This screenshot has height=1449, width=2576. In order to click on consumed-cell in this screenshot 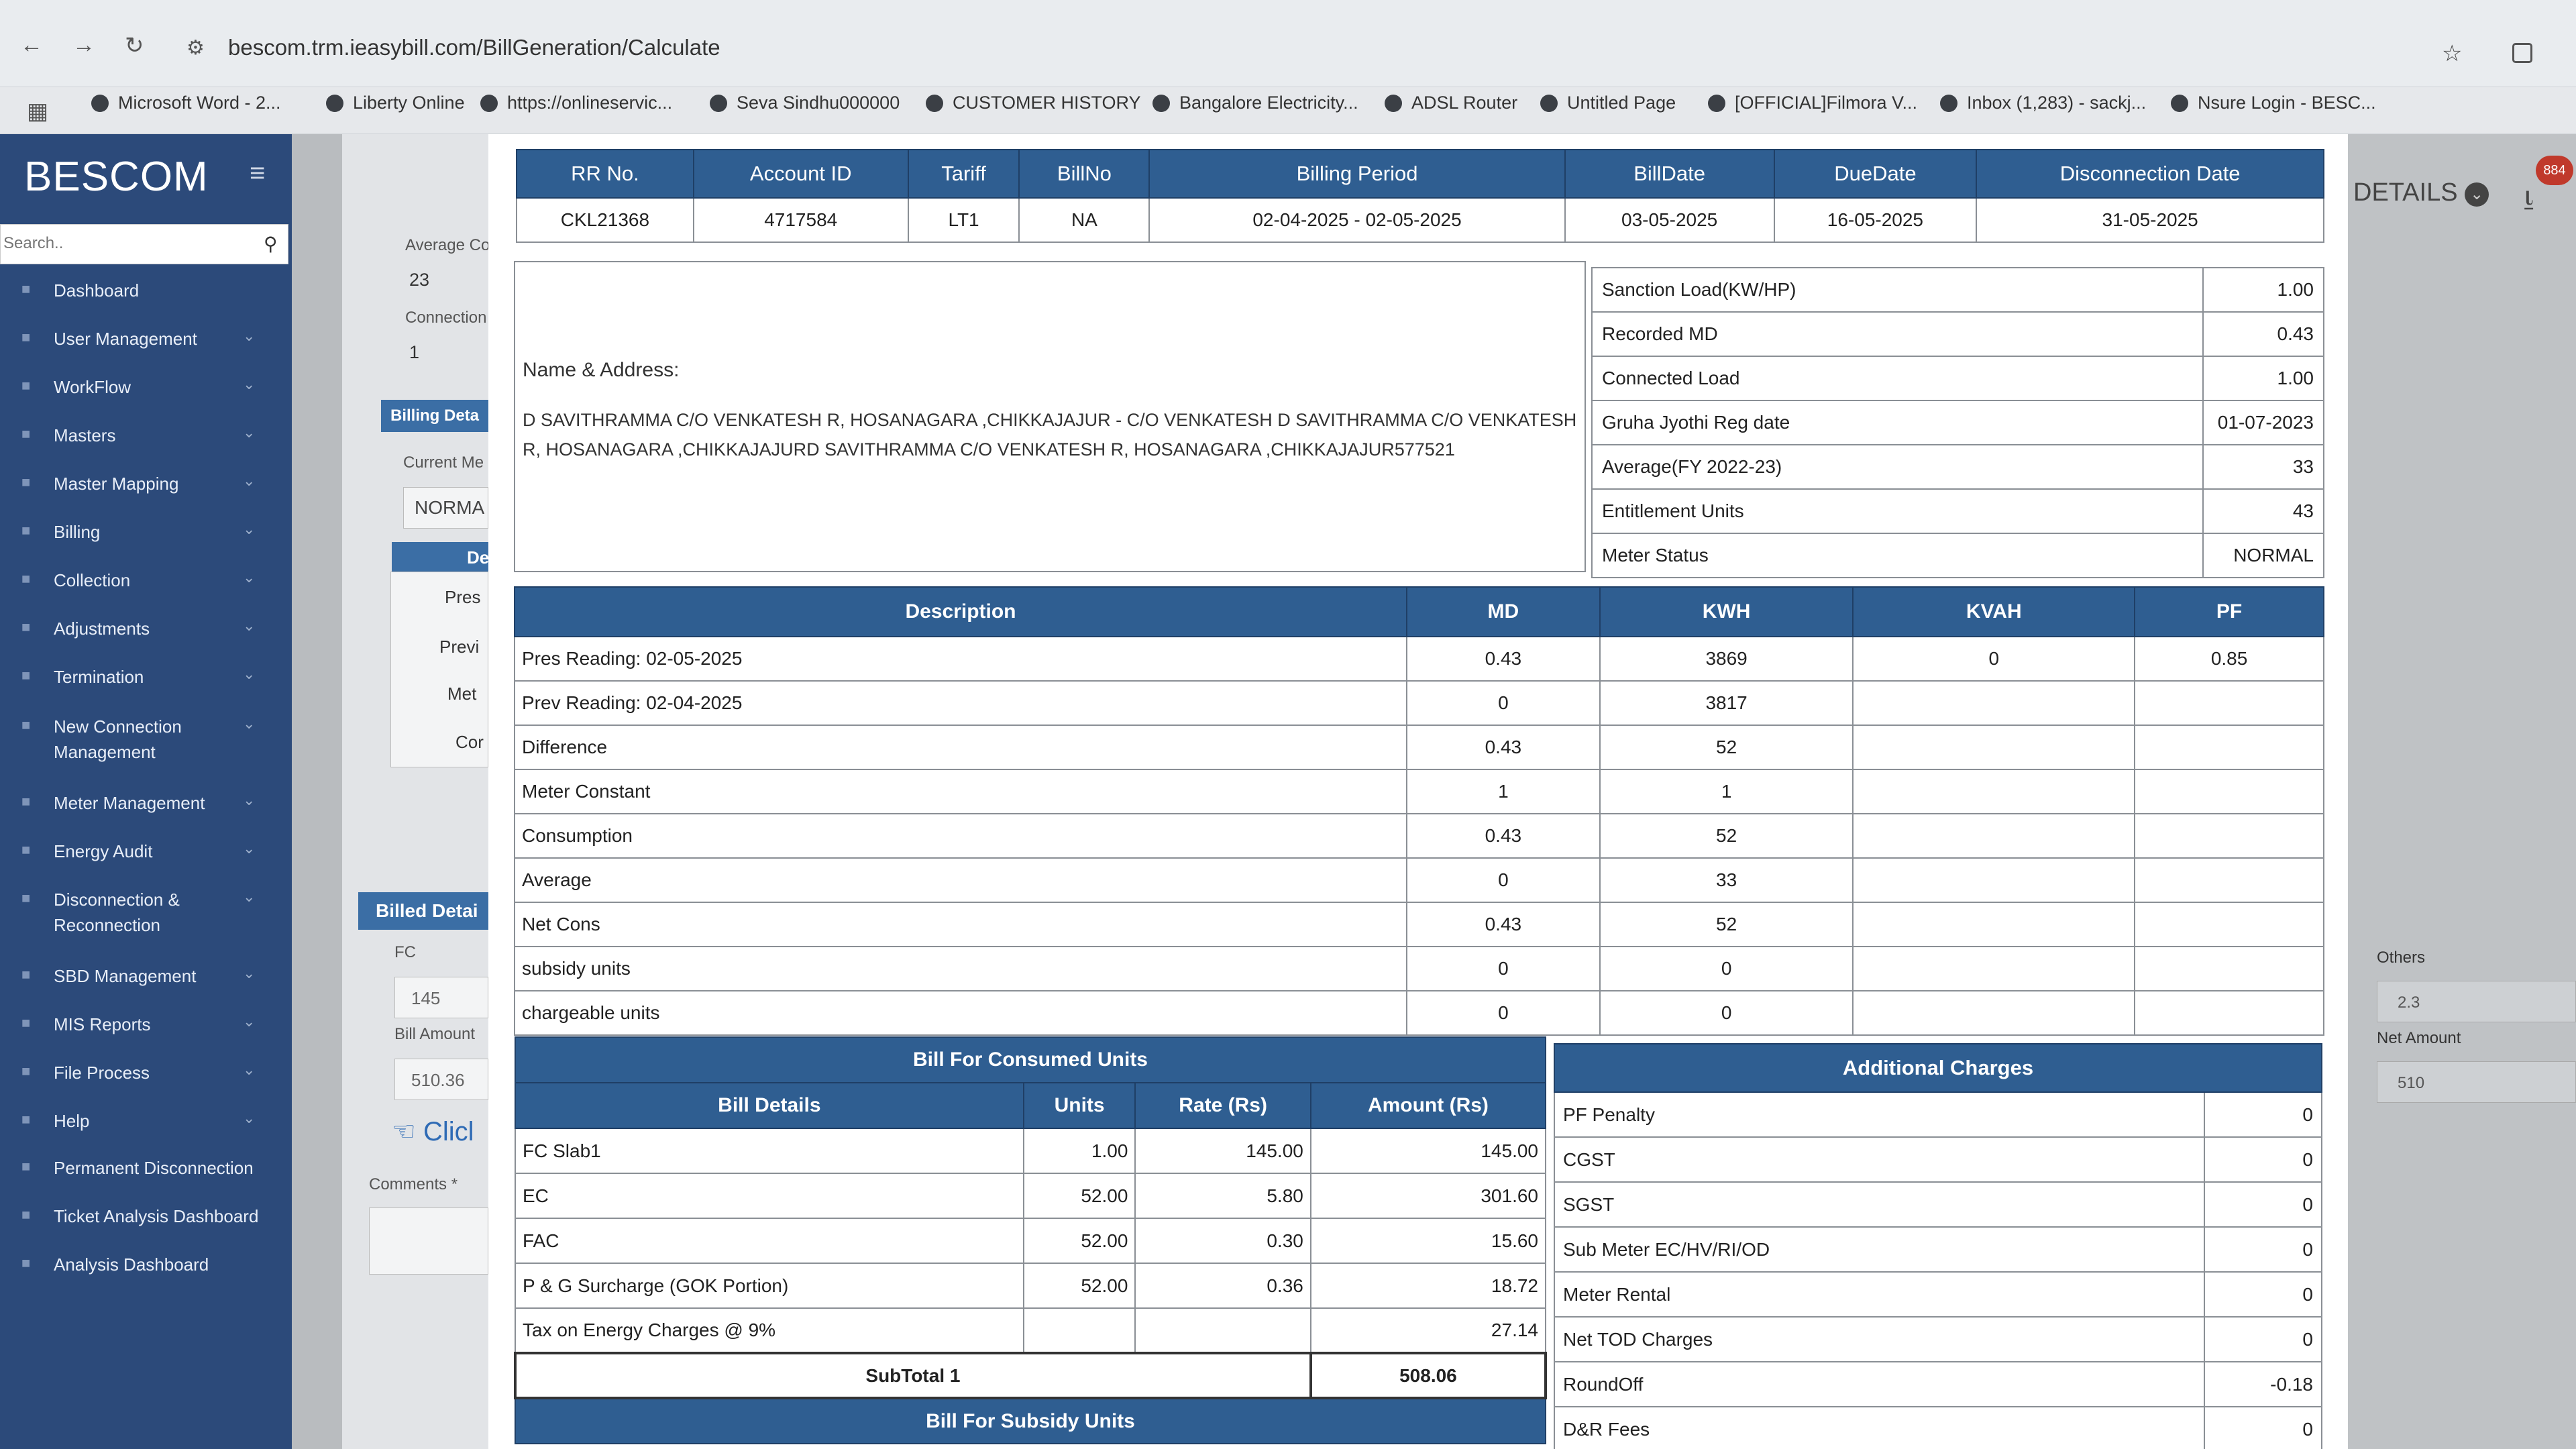, I will do `click(1079, 1330)`.